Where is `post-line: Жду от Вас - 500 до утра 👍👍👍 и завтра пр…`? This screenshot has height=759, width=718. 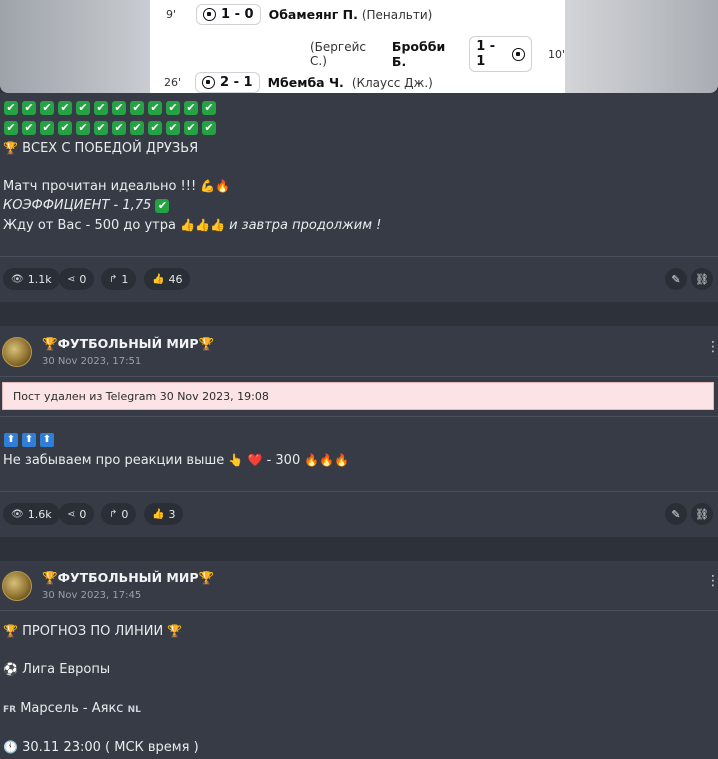 post-line: Жду от Вас - 500 до утра 👍👍👍 и завтра пр… is located at coordinates (192, 225).